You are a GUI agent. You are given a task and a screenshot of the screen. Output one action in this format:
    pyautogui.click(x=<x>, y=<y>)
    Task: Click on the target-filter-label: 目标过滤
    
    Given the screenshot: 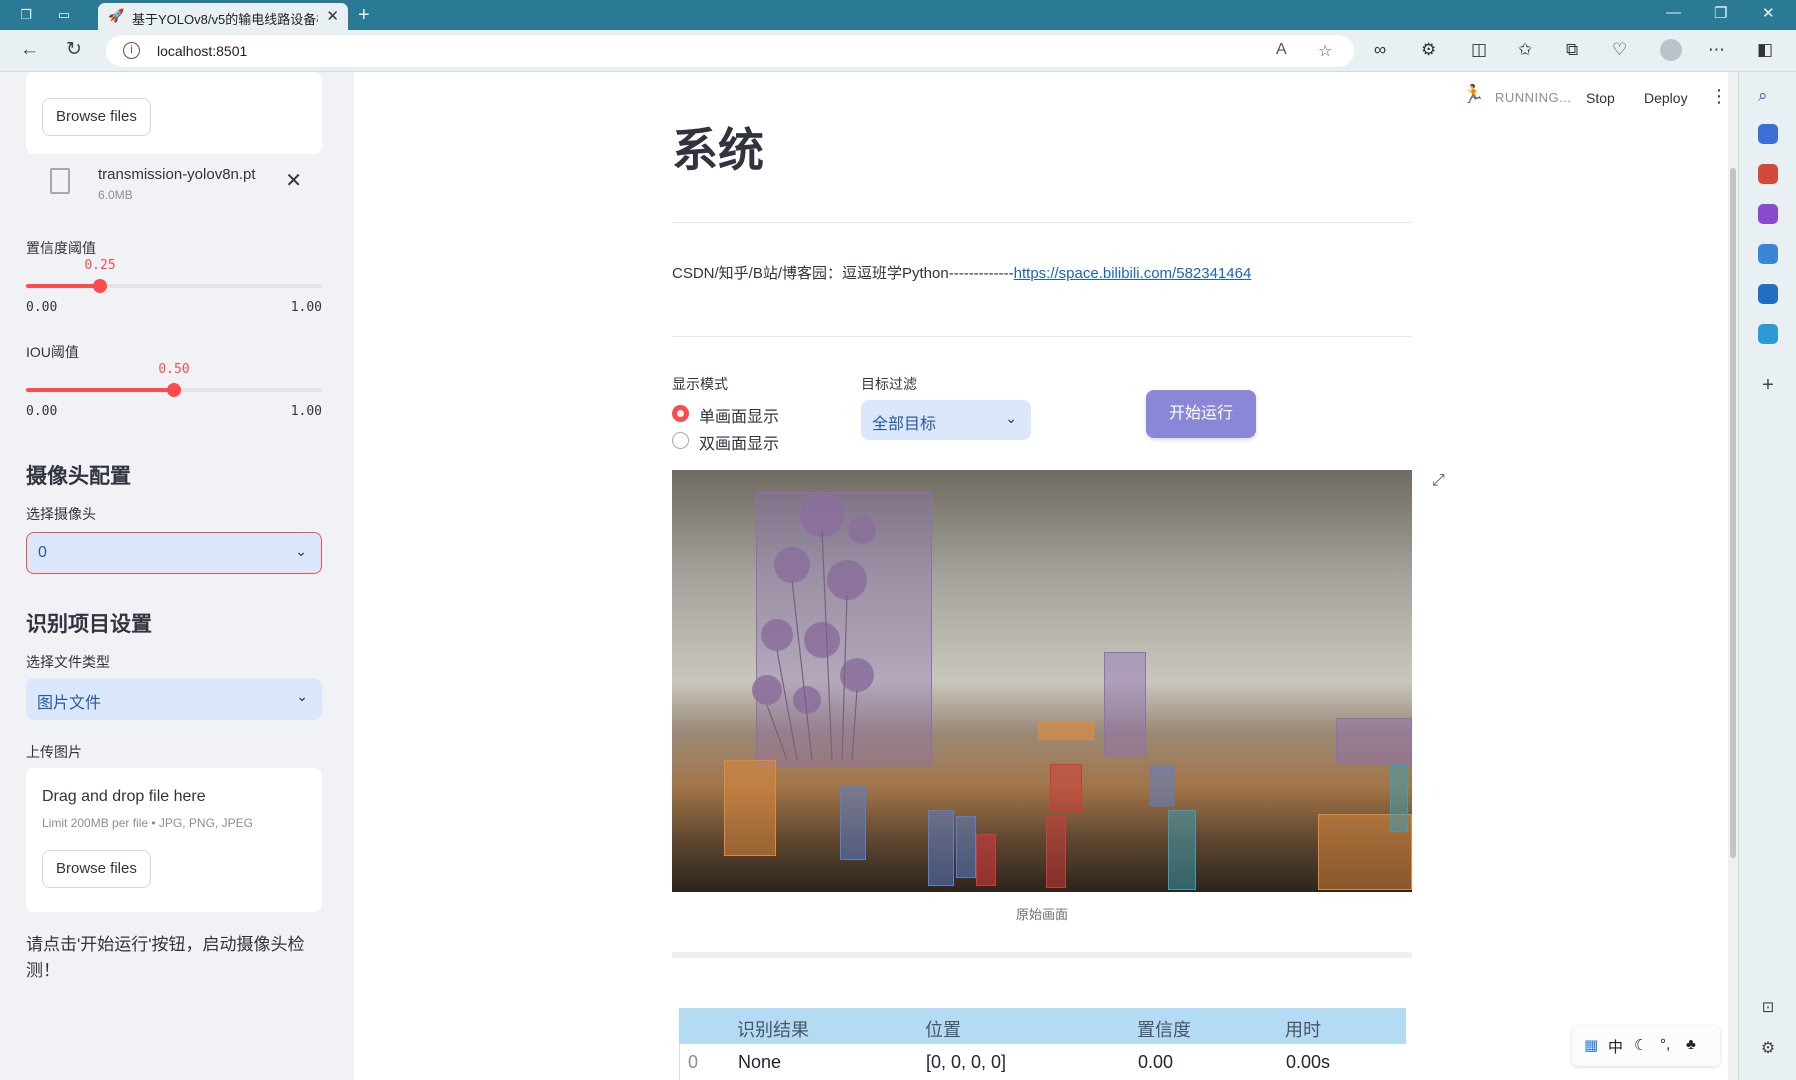 What is the action you would take?
    pyautogui.click(x=889, y=384)
    